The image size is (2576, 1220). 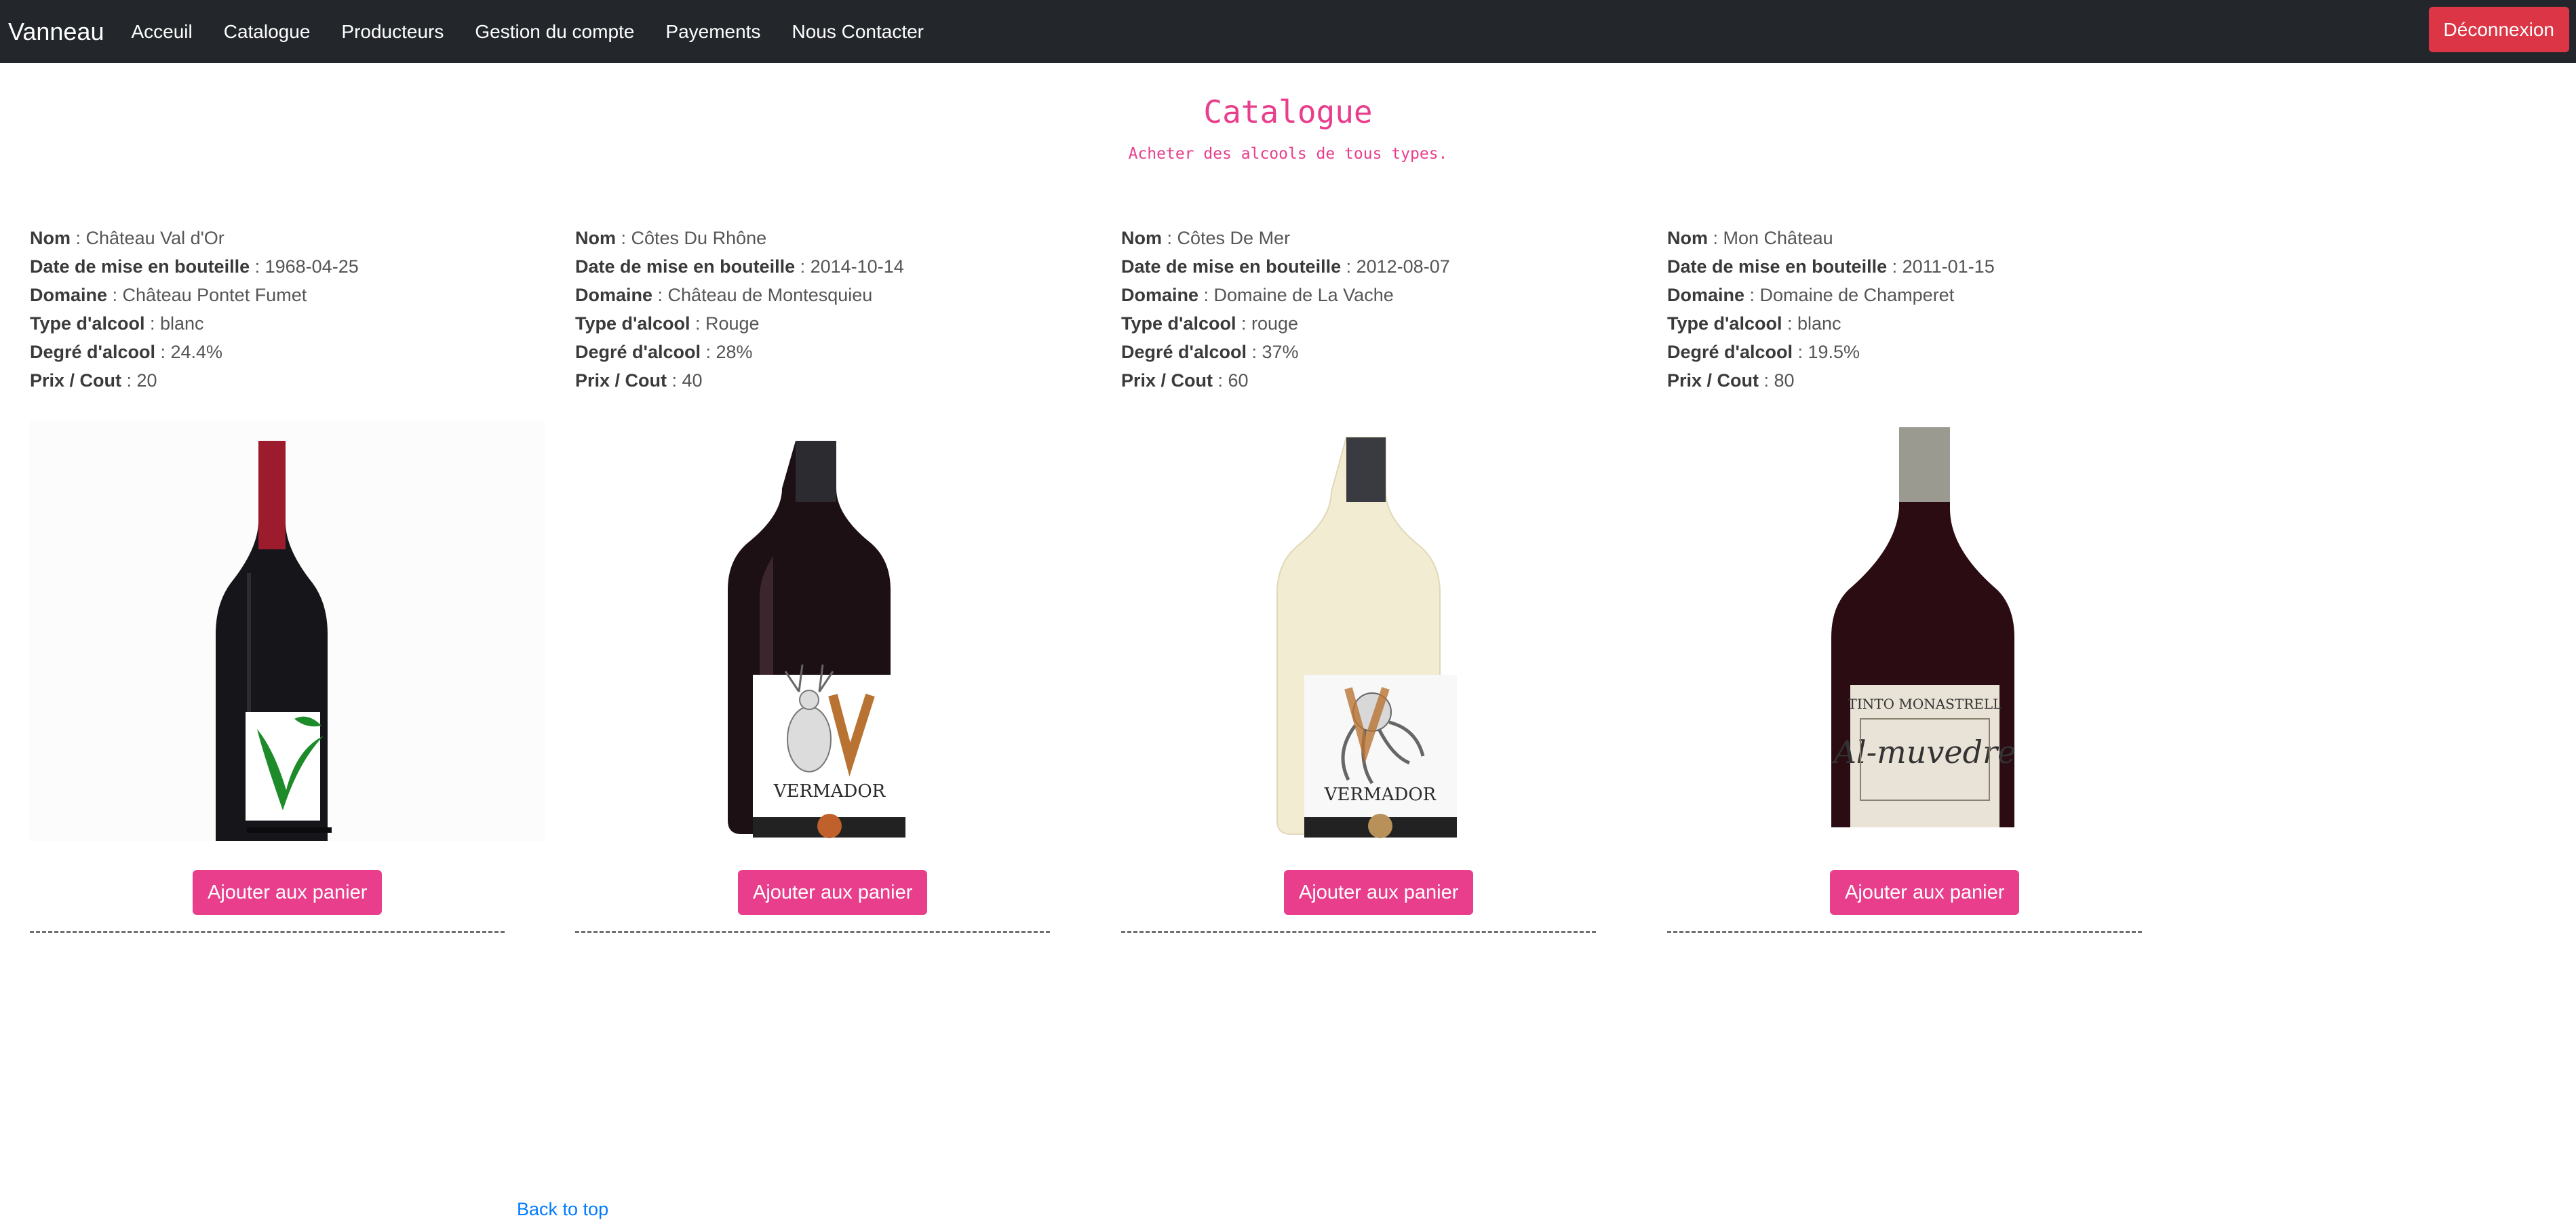 What do you see at coordinates (1778, 238) in the screenshot?
I see `product-name: Mon Château` at bounding box center [1778, 238].